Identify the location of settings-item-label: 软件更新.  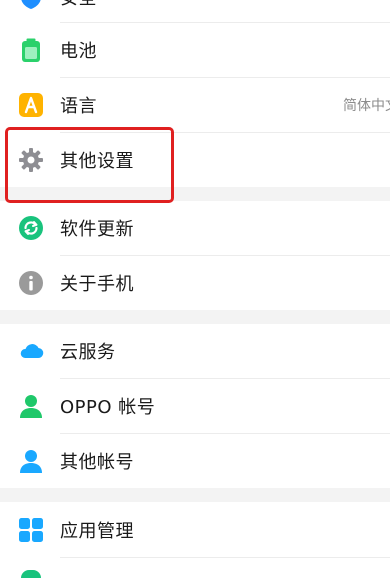
(97, 229).